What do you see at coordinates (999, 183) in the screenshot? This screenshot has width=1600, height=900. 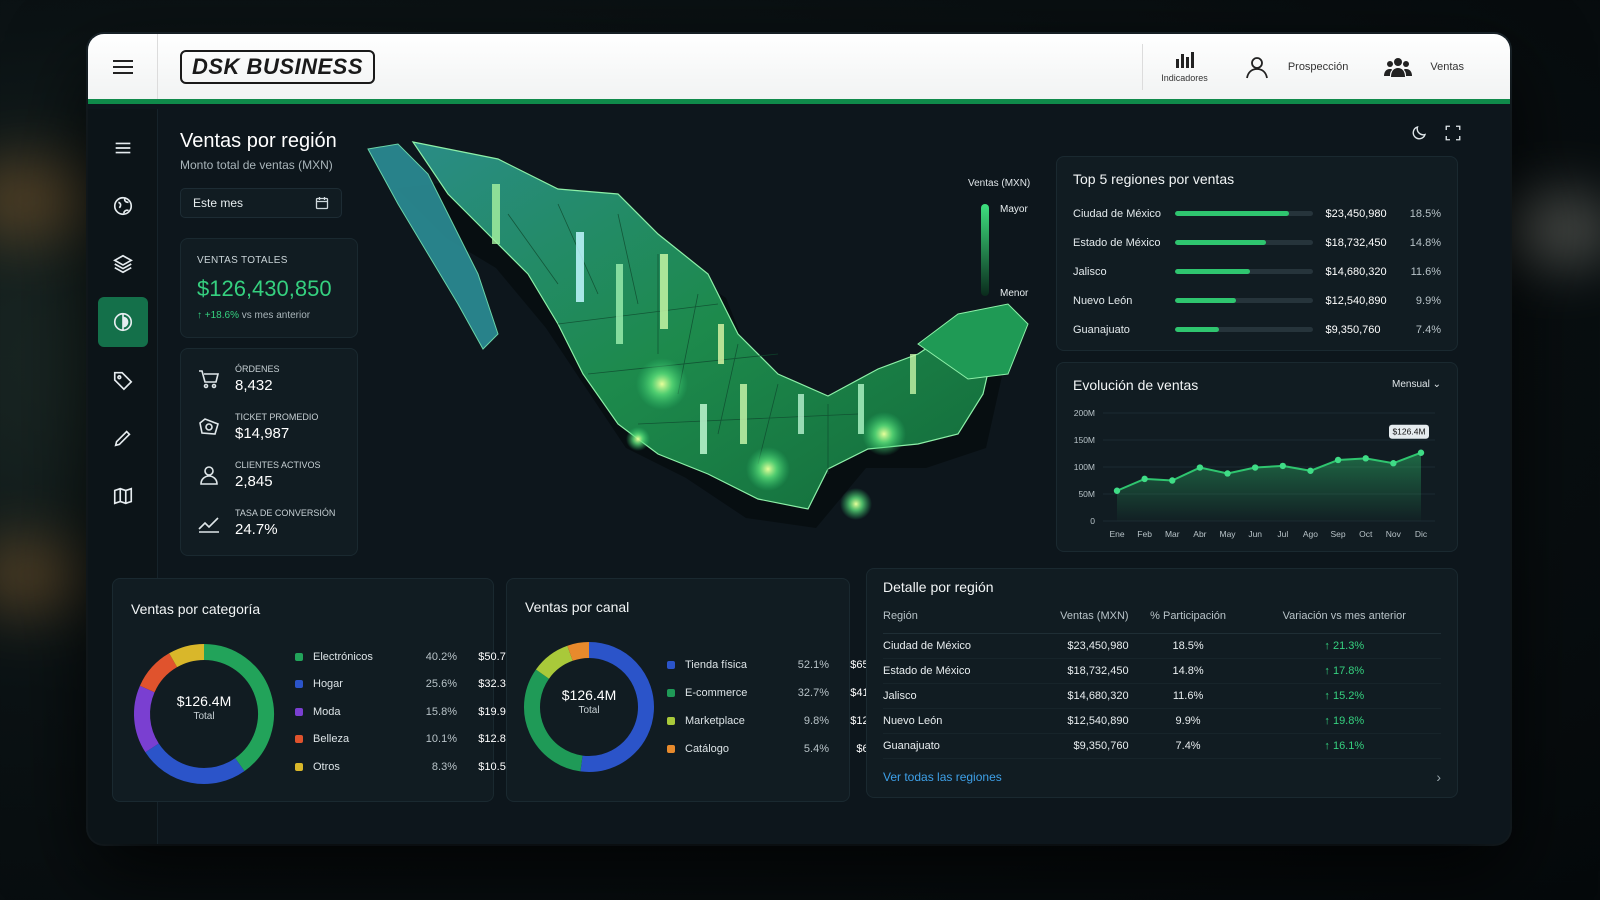 I see `map-legend-title: Ventas (MXN)` at bounding box center [999, 183].